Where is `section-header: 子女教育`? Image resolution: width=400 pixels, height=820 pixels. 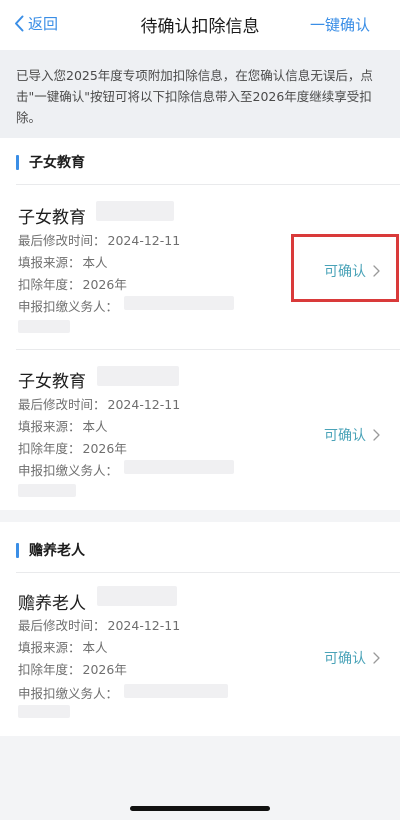
section-header: 子女教育 is located at coordinates (50, 162).